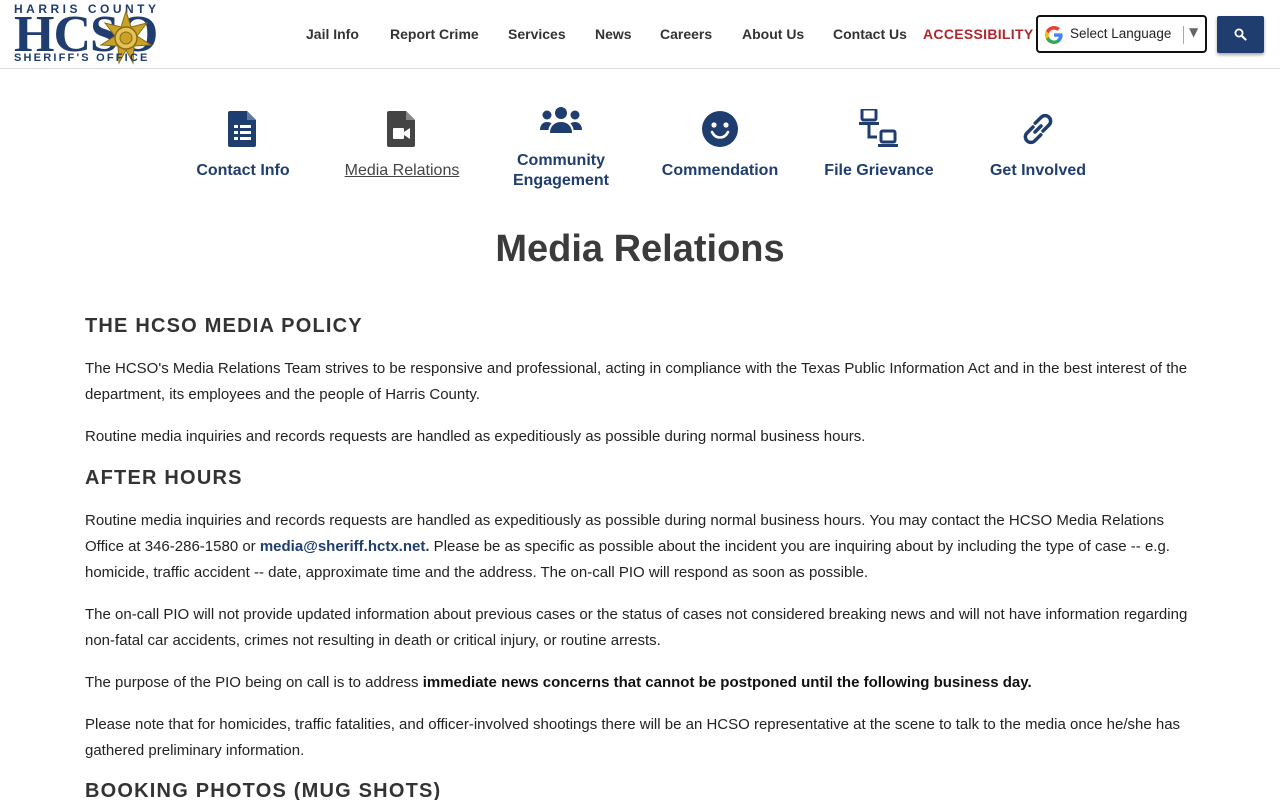 This screenshot has height=800, width=1280. What do you see at coordinates (243, 170) in the screenshot?
I see `quick-link-label: Contact Info` at bounding box center [243, 170].